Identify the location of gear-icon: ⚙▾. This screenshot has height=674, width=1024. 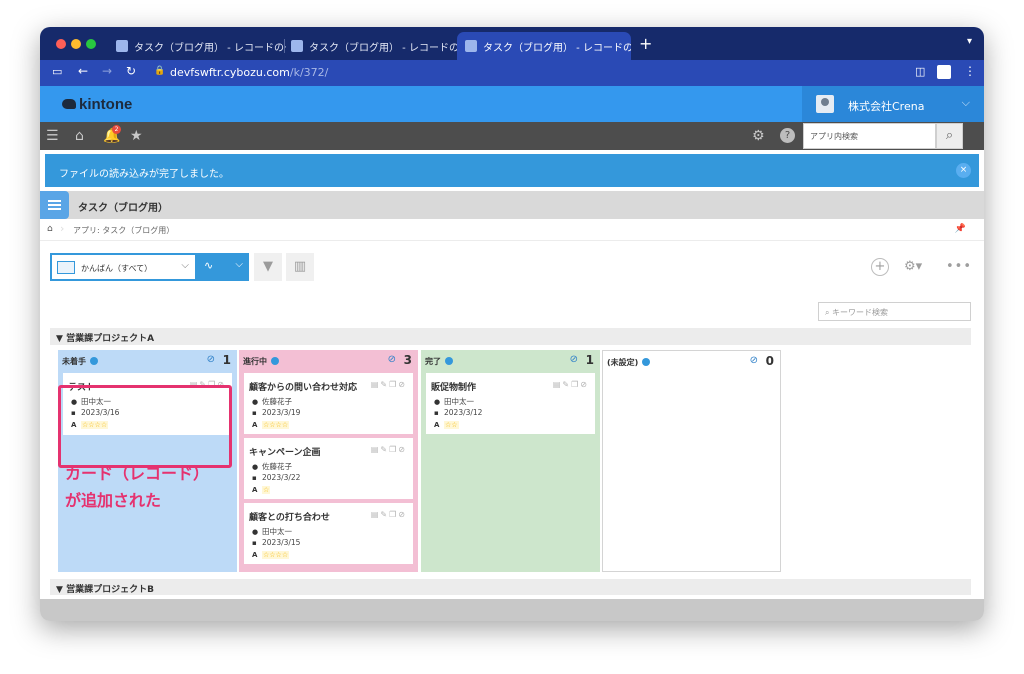
(913, 266).